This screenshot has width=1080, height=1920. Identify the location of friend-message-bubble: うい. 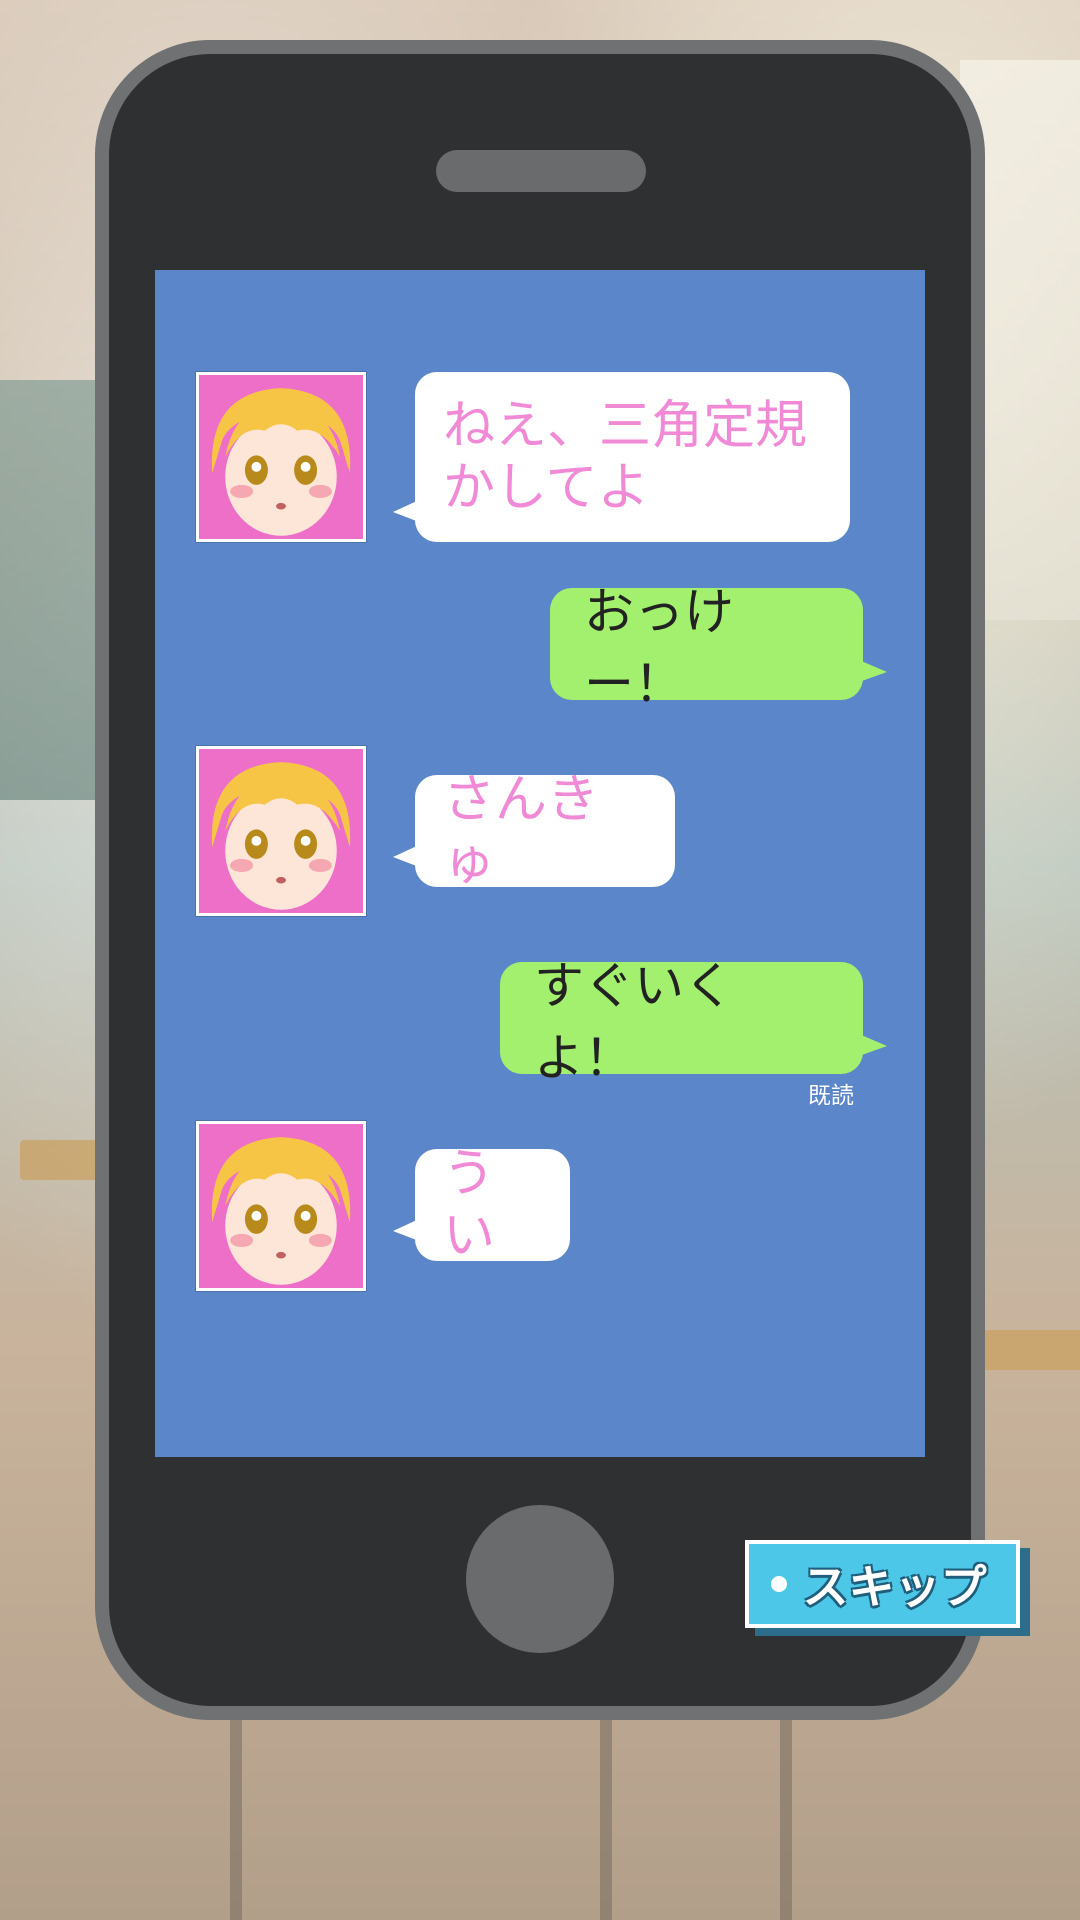
(481, 1205).